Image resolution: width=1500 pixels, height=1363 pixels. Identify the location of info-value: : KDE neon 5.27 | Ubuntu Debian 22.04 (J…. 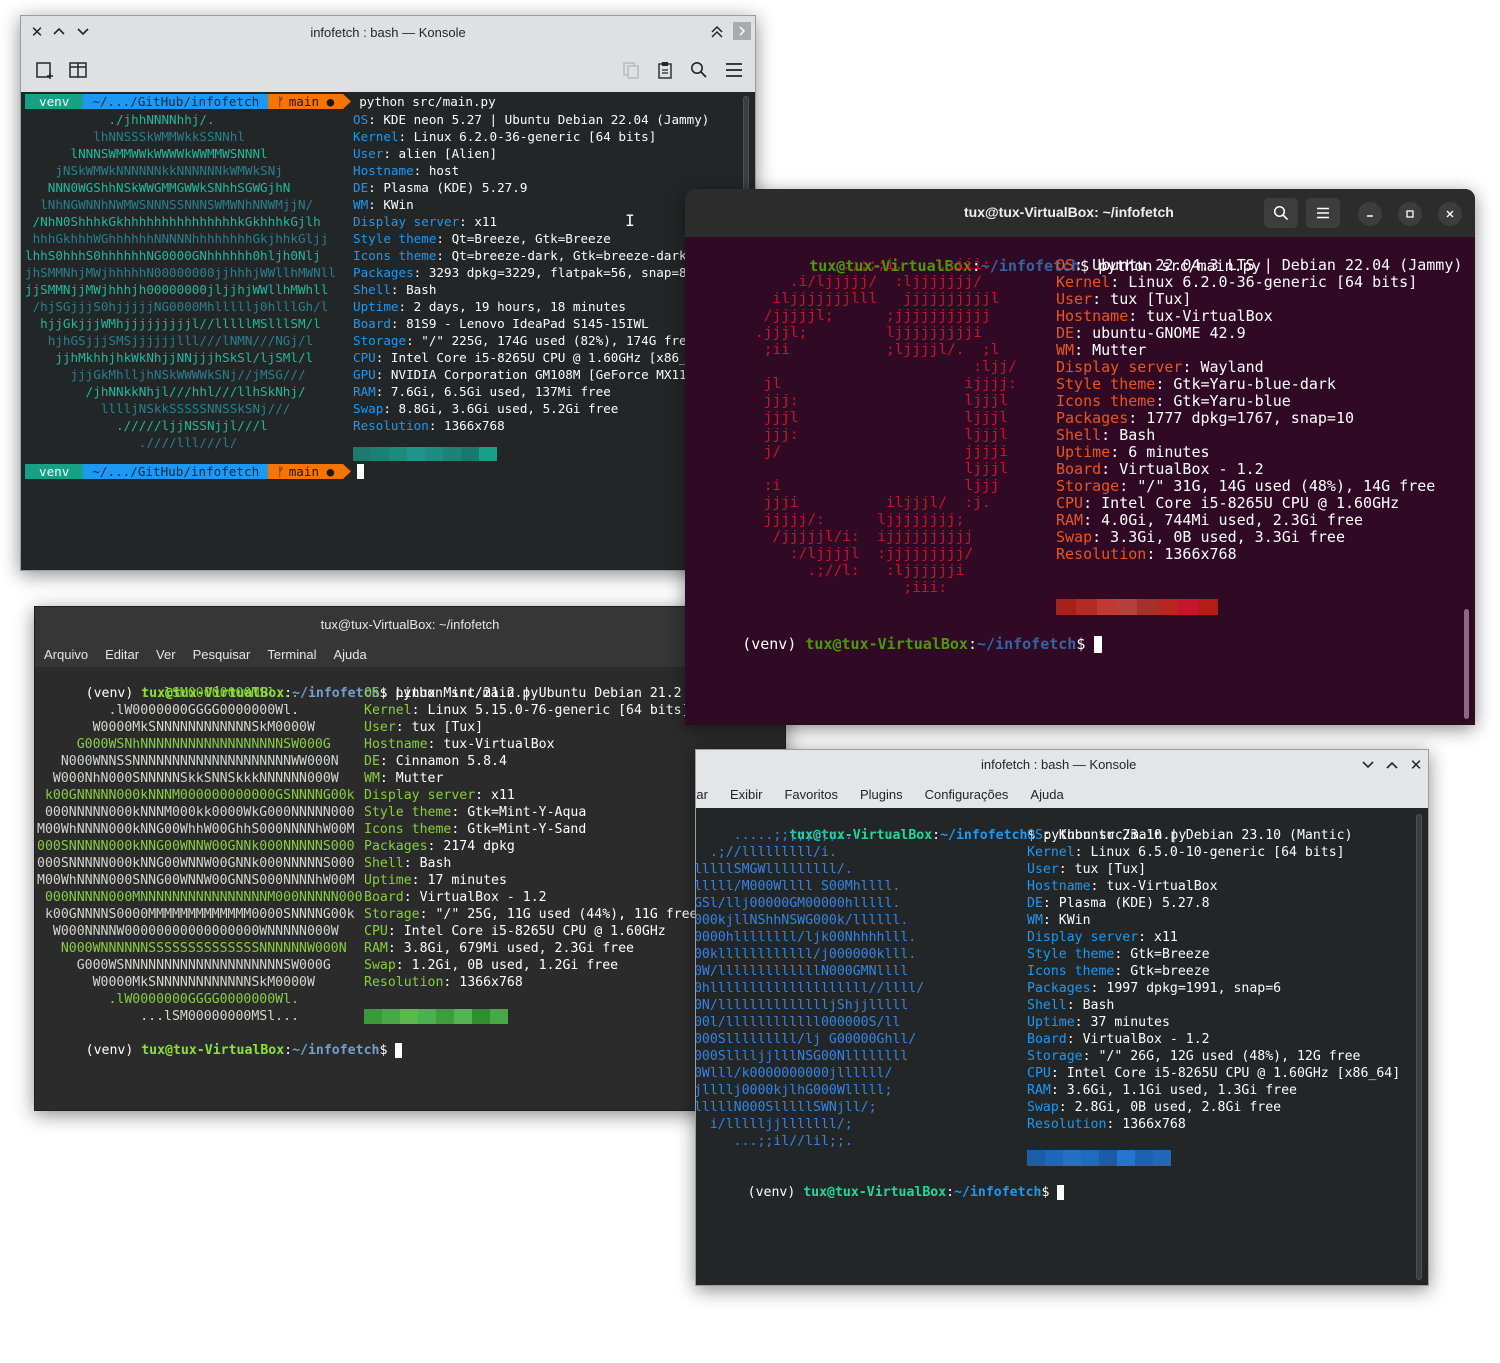
(539, 119).